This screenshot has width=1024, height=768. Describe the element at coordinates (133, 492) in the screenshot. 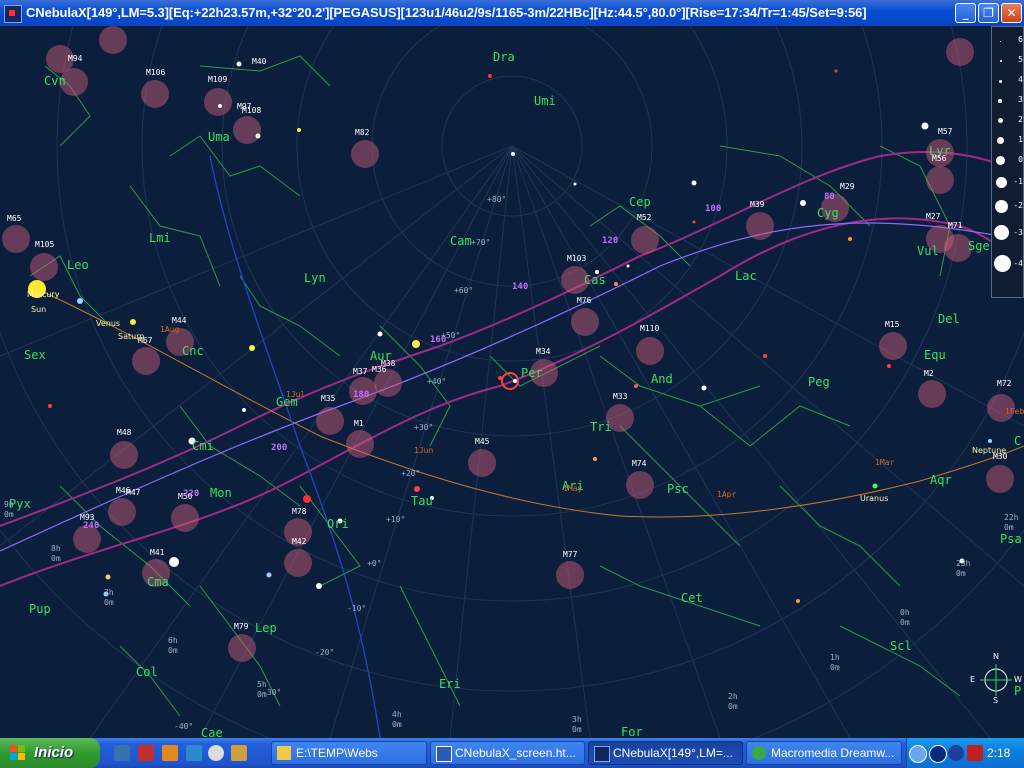

I see `messier-label: M47` at that location.